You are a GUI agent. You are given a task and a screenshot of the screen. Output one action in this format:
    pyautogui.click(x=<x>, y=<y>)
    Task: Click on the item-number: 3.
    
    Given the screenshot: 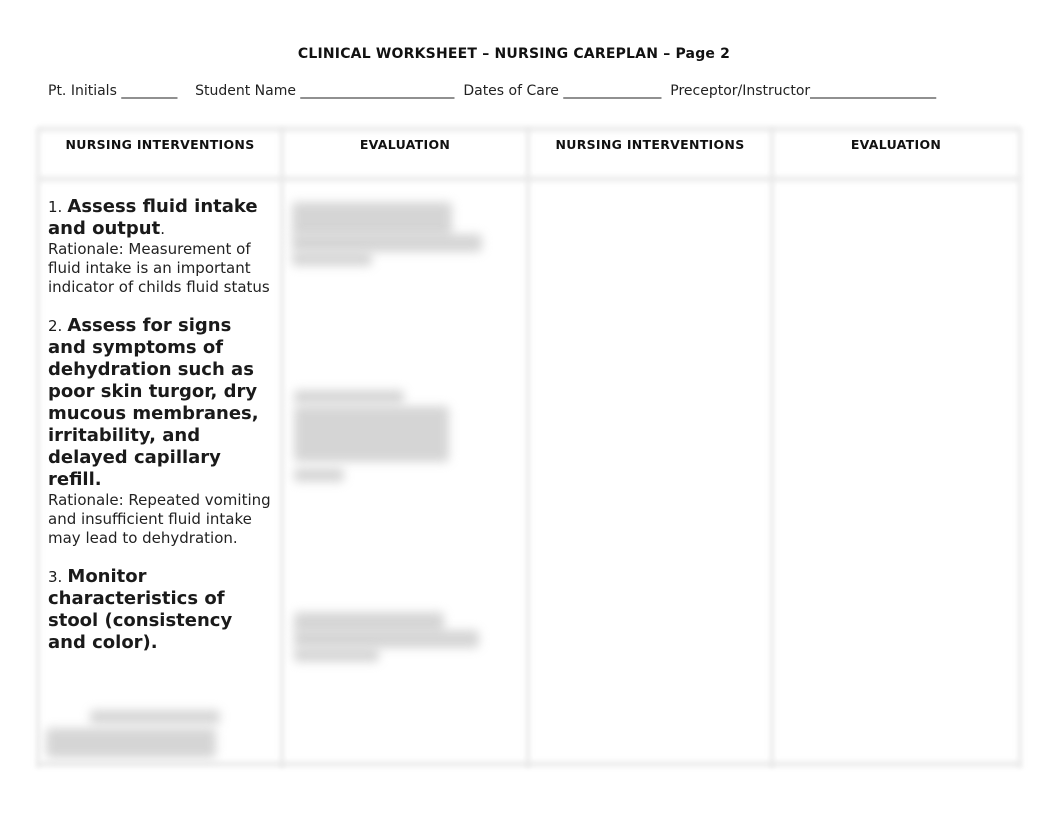 What is the action you would take?
    pyautogui.click(x=55, y=577)
    